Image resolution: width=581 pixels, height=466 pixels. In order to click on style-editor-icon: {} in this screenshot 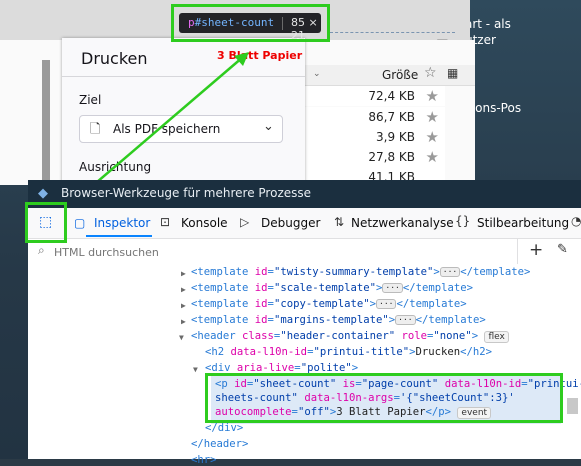, I will do `click(463, 221)`.